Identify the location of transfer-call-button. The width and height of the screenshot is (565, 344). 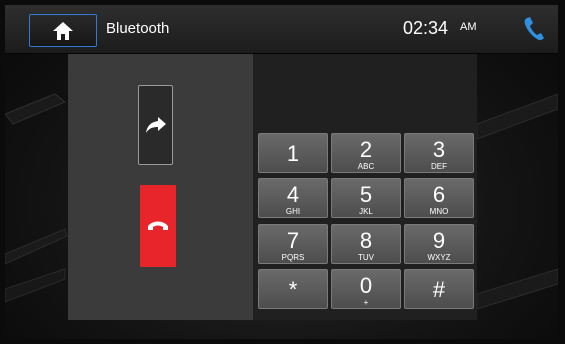
(155, 125).